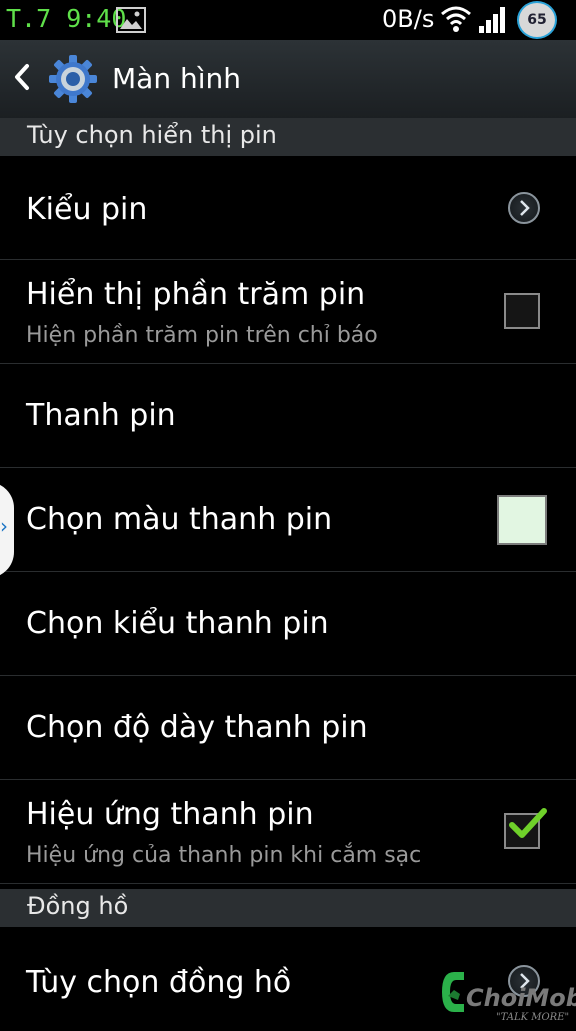 The image size is (576, 1031). I want to click on setting-item-label: Chọn màu thanh pin, so click(179, 519).